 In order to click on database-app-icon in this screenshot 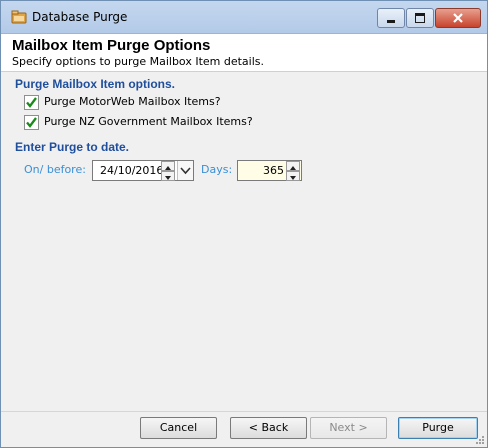, I will do `click(19, 17)`.